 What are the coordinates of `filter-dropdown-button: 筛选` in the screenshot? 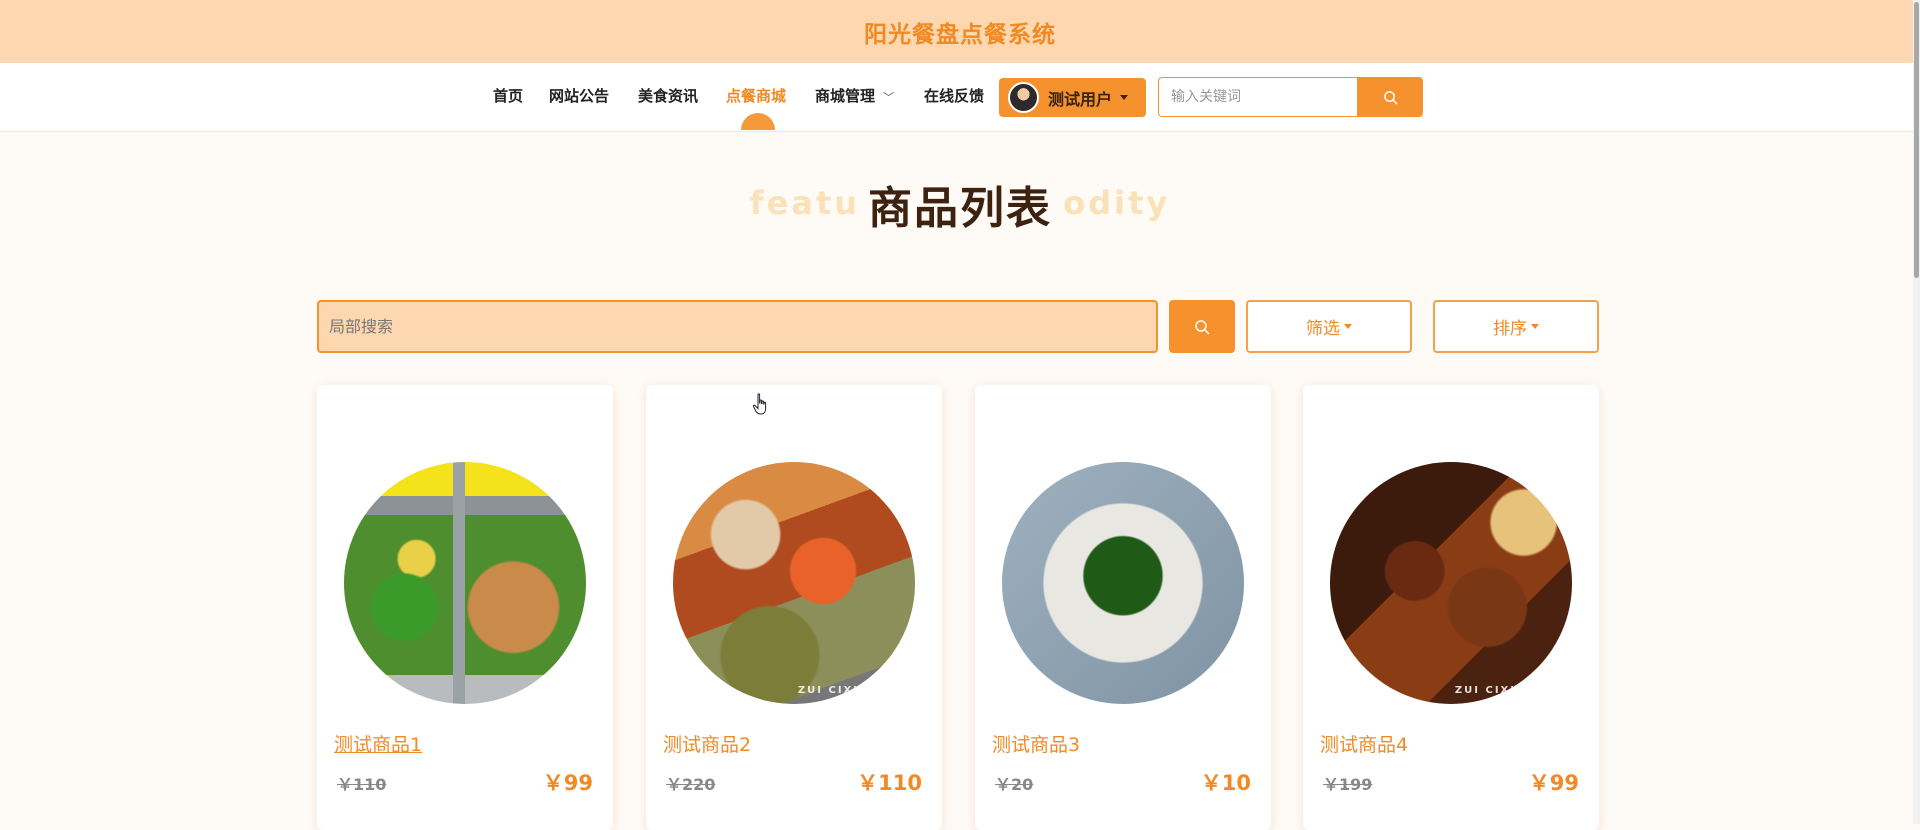 It's located at (1329, 326).